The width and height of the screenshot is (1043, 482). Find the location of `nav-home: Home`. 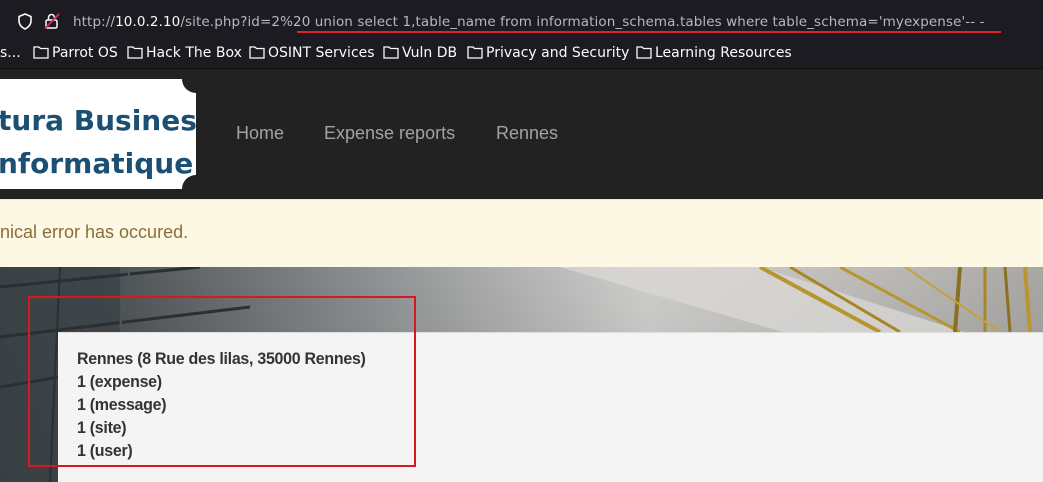

nav-home: Home is located at coordinates (260, 133).